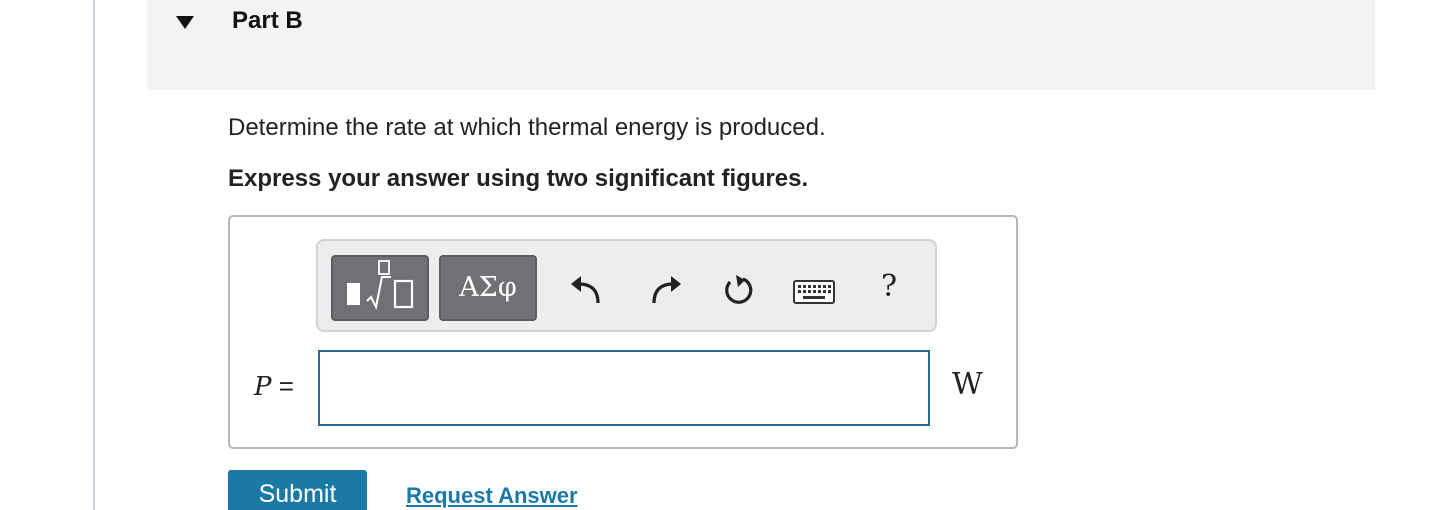 The image size is (1432, 510). Describe the element at coordinates (626, 285) in the screenshot. I see `math-toolbar: ΑΣφ ?` at that location.